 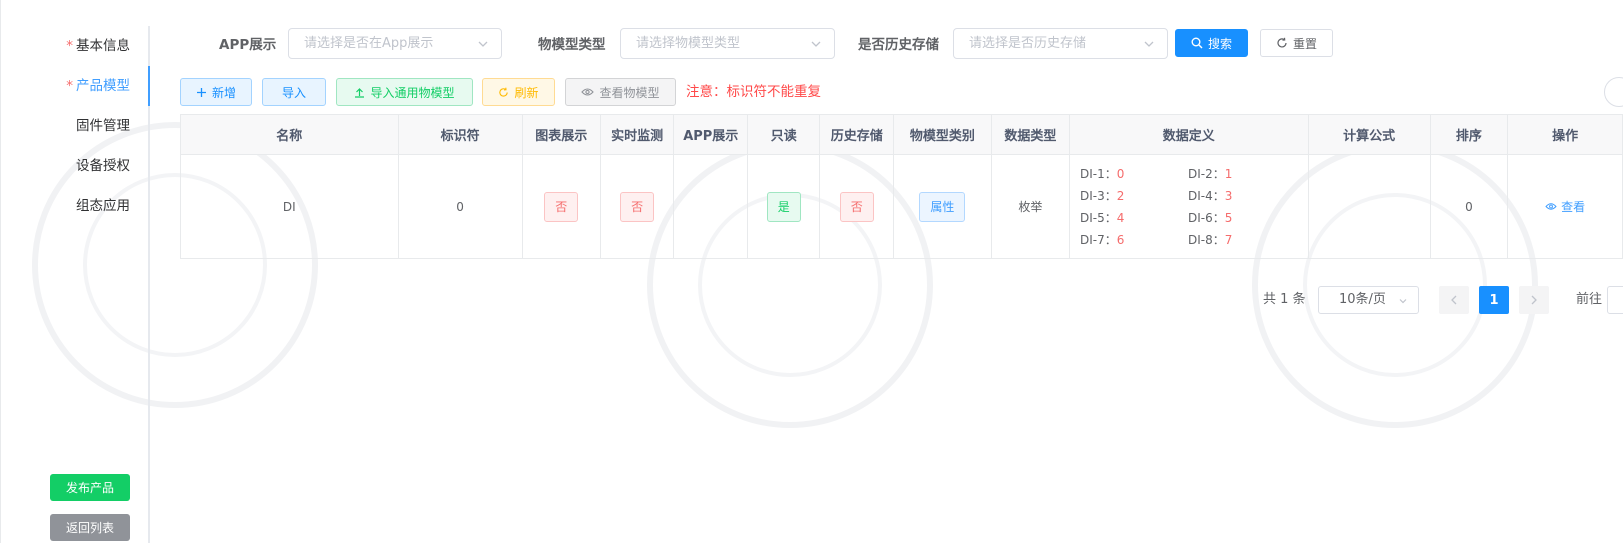 What do you see at coordinates (360, 92) in the screenshot?
I see `upload-icon` at bounding box center [360, 92].